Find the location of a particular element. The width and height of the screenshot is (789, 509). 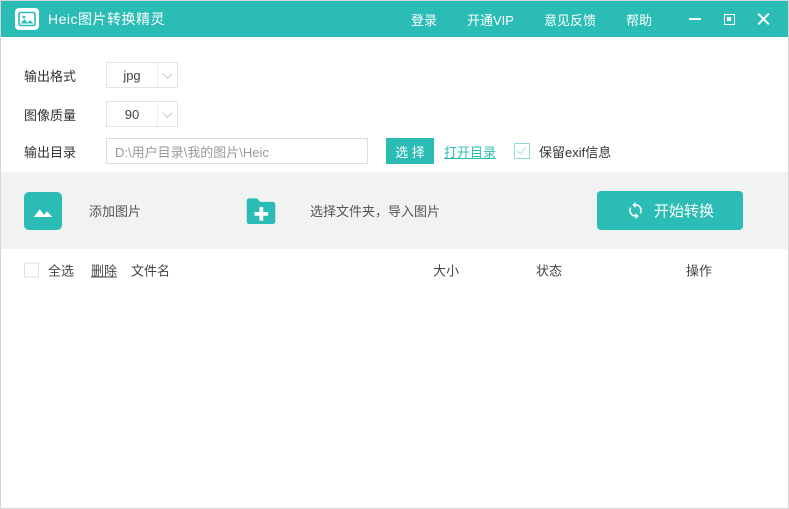

start-convert-label: 开始转换 is located at coordinates (683, 211).